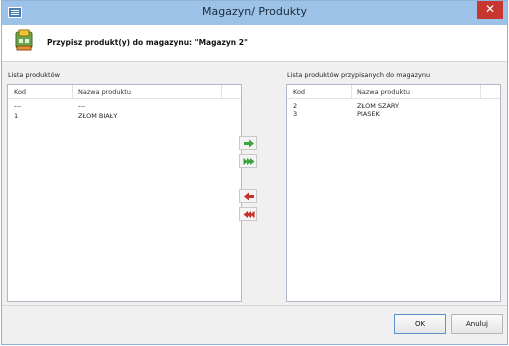 This screenshot has width=509, height=346. I want to click on move-right-icon, so click(249, 143).